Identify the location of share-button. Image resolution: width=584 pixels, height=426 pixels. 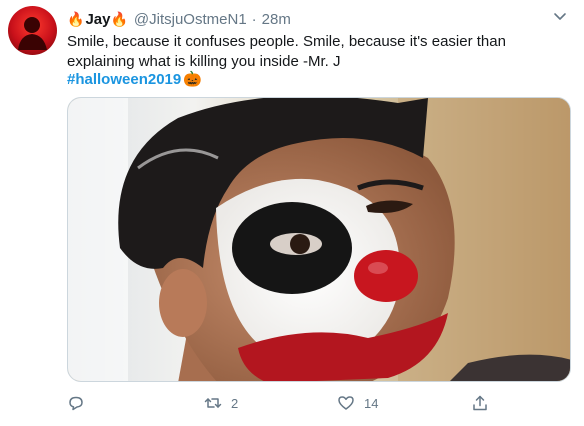
(480, 403).